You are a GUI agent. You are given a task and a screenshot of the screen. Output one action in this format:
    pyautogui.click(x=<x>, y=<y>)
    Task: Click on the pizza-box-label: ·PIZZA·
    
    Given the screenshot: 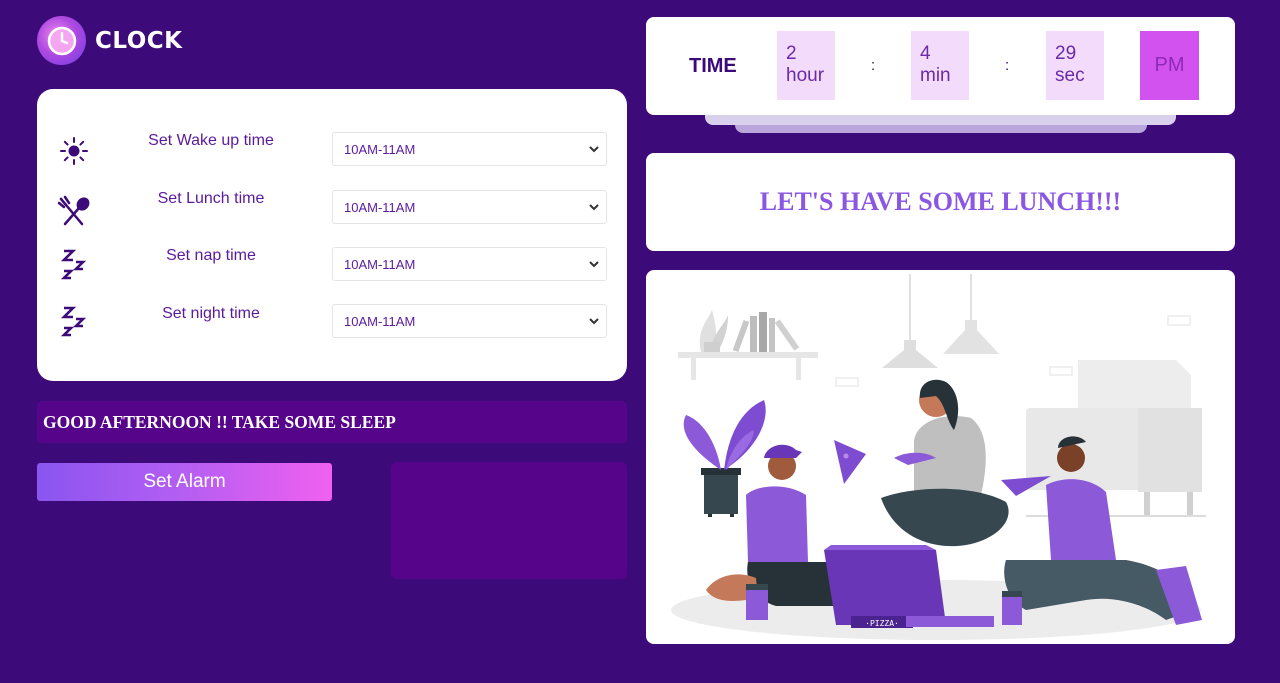 What is the action you would take?
    pyautogui.click(x=882, y=623)
    